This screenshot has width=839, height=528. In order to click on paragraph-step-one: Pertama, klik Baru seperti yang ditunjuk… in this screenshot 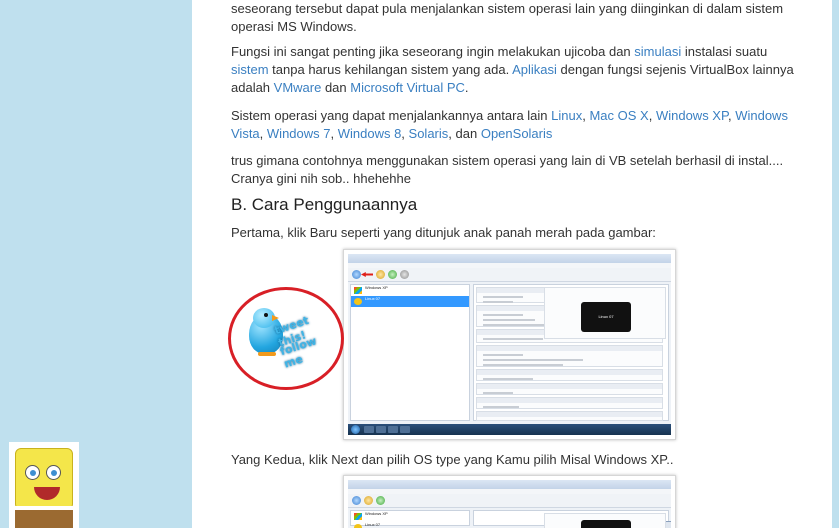, I will do `click(443, 232)`.